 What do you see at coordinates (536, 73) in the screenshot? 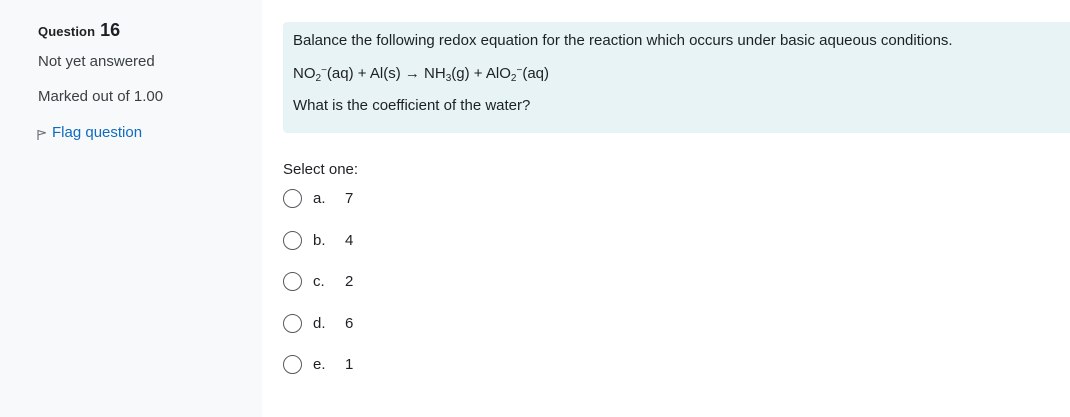
I see `eq-product2-state: (aq)` at bounding box center [536, 73].